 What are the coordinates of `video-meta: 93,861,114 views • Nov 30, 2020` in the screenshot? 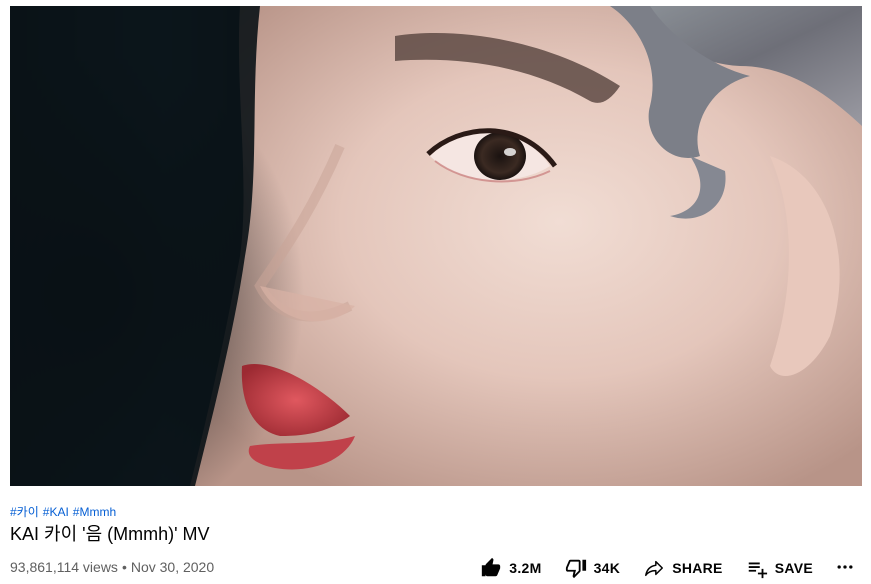 It's located at (112, 567).